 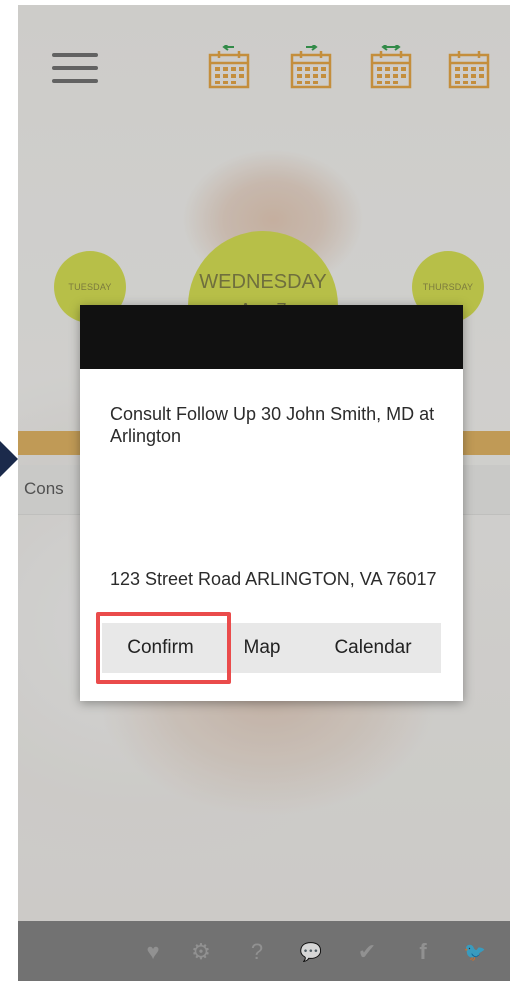 I want to click on dialog-header, so click(x=271, y=337).